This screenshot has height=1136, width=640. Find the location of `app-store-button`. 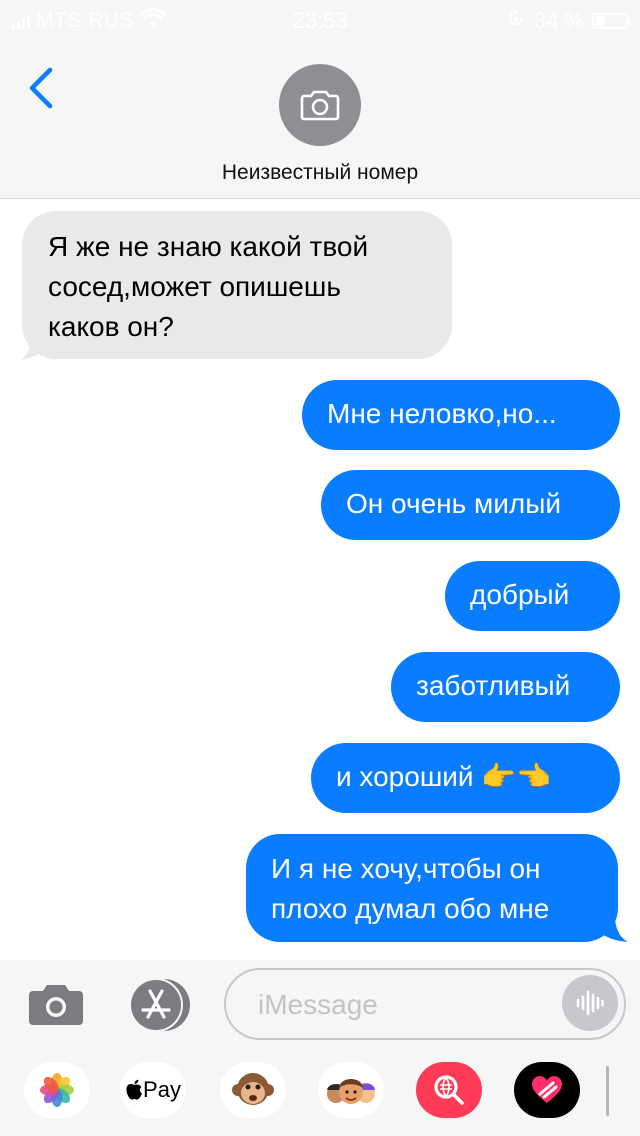

app-store-button is located at coordinates (159, 1005).